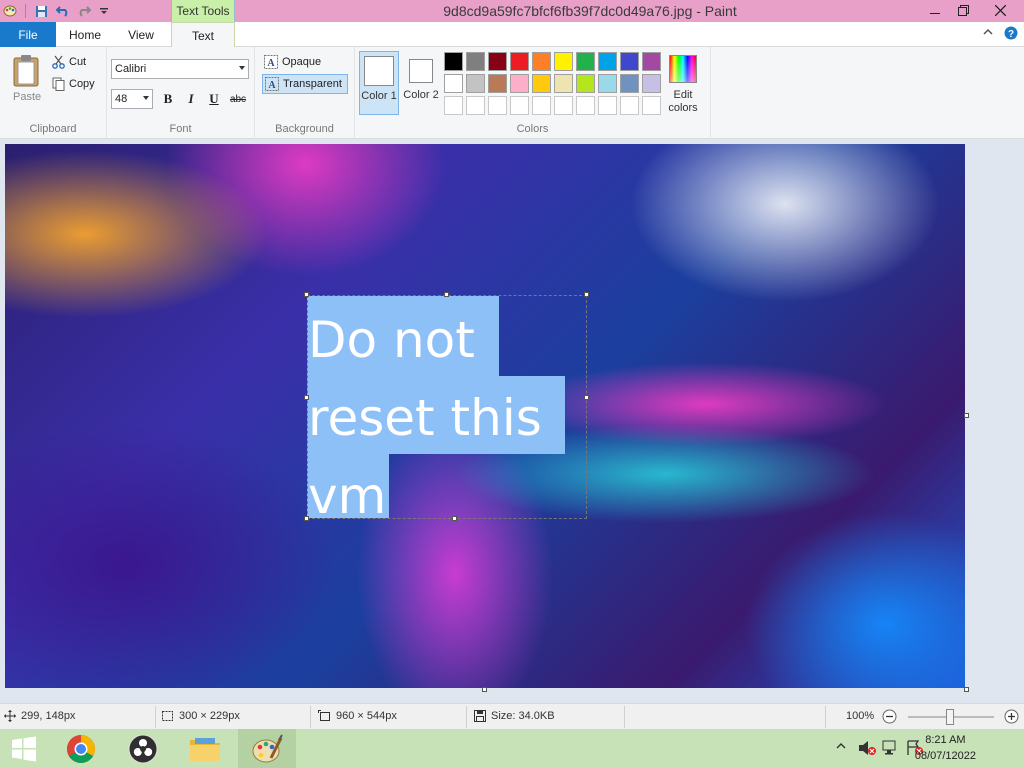  I want to click on copy-button: Copy, so click(77, 84).